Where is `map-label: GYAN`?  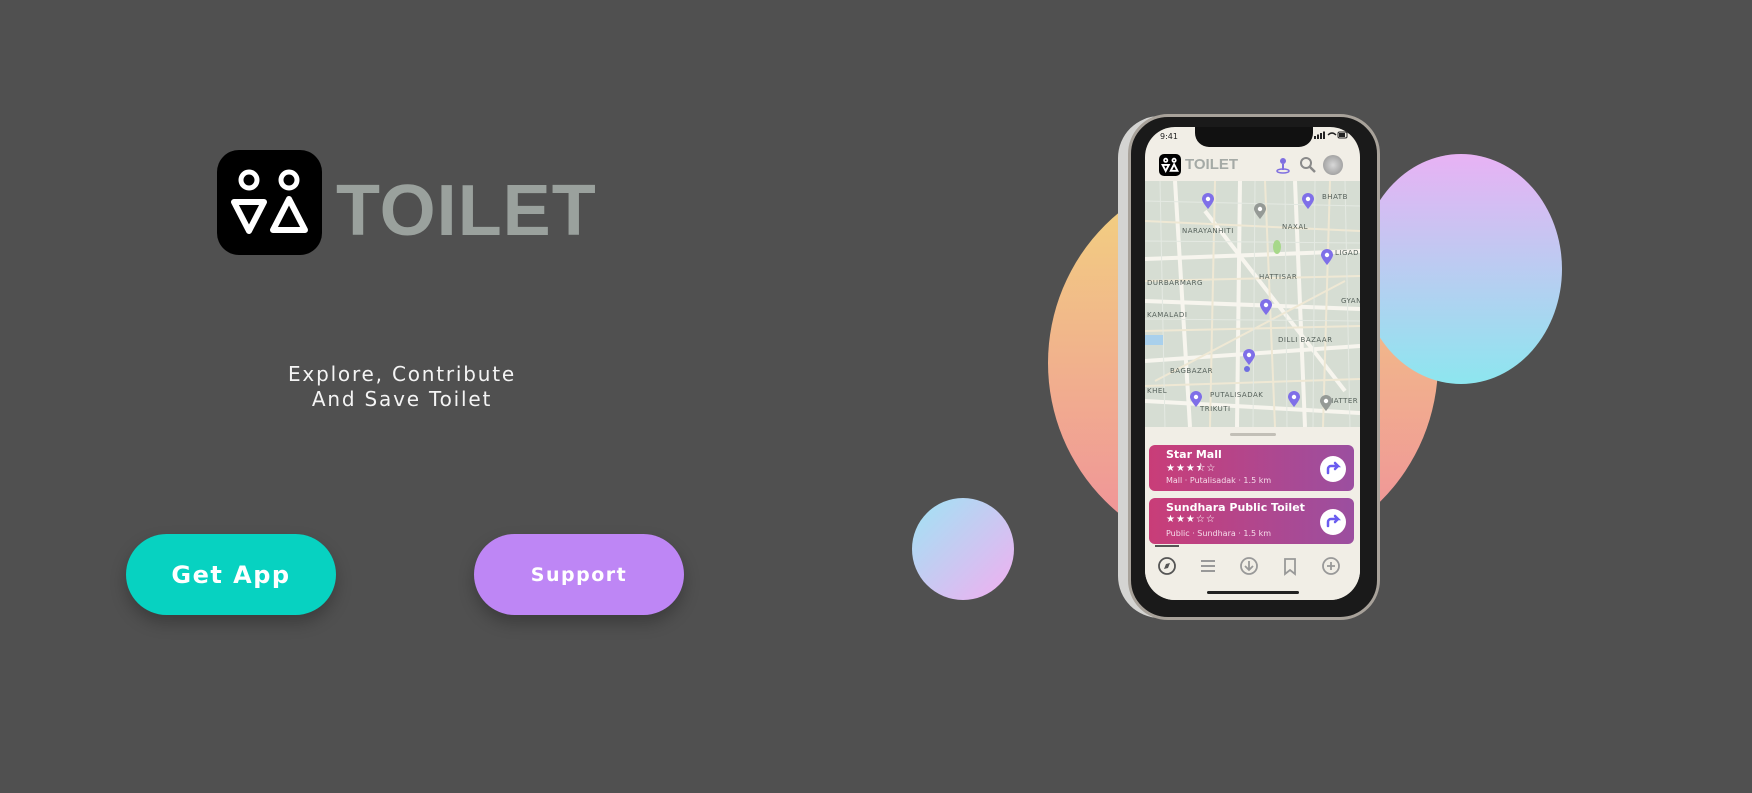 map-label: GYAN is located at coordinates (1350, 301).